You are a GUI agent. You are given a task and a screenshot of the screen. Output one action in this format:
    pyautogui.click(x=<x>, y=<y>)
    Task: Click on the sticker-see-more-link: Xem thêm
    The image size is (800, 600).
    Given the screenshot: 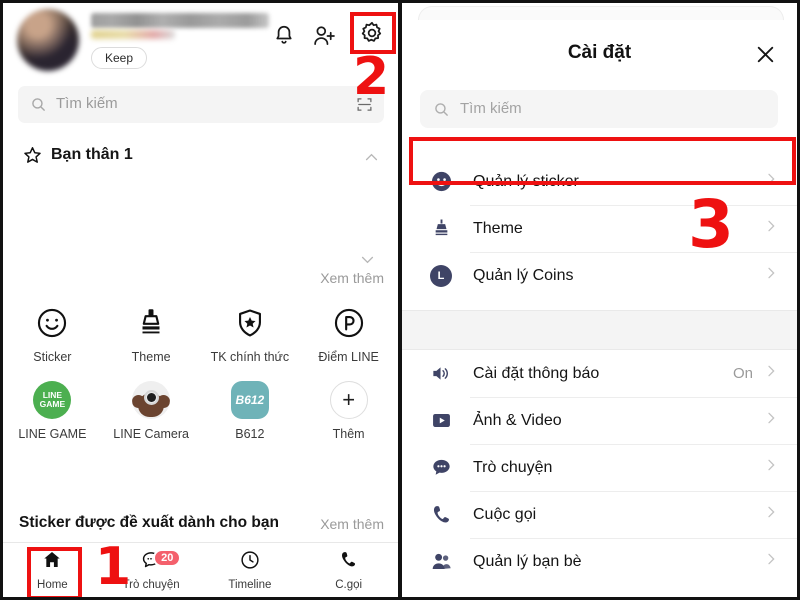 What is the action you would take?
    pyautogui.click(x=352, y=524)
    